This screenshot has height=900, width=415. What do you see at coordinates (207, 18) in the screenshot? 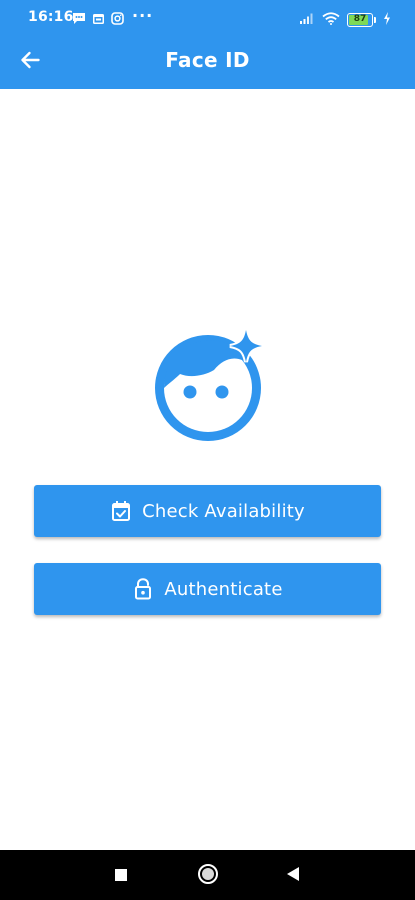
I see `status-bar: 16:16 ··· 87` at bounding box center [207, 18].